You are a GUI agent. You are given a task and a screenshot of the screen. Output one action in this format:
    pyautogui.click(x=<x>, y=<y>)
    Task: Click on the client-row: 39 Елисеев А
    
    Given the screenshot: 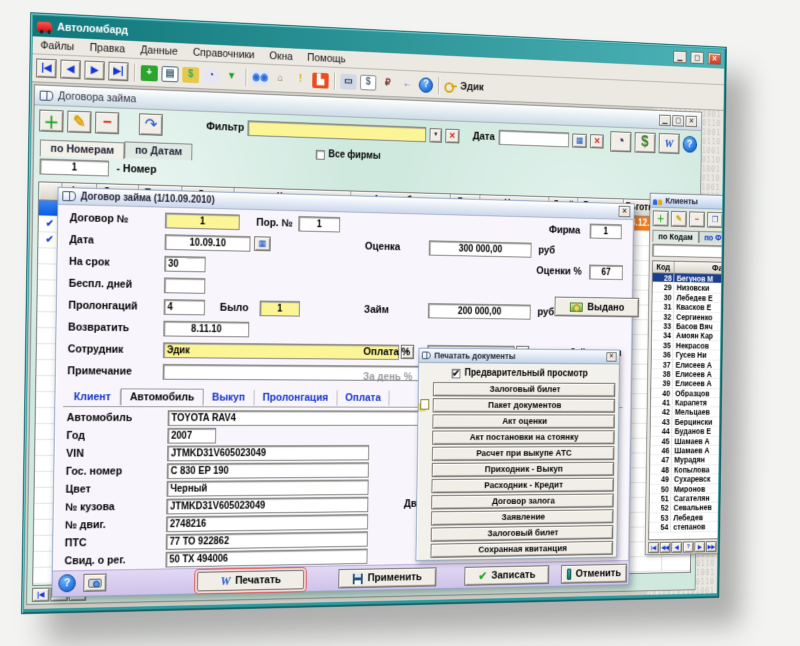 What is the action you would take?
    pyautogui.click(x=687, y=383)
    